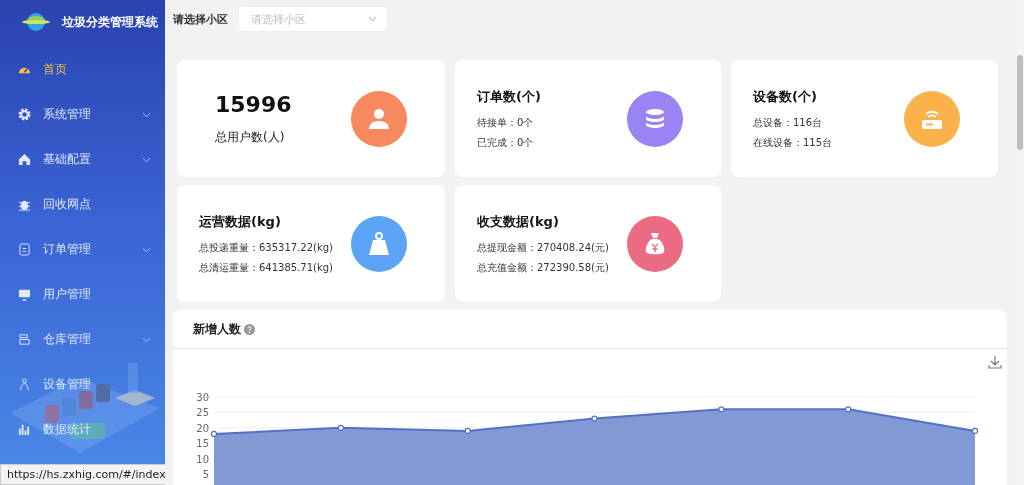 The image size is (1024, 485). Describe the element at coordinates (788, 122) in the screenshot. I see `stat-line: 总设备：116台` at that location.